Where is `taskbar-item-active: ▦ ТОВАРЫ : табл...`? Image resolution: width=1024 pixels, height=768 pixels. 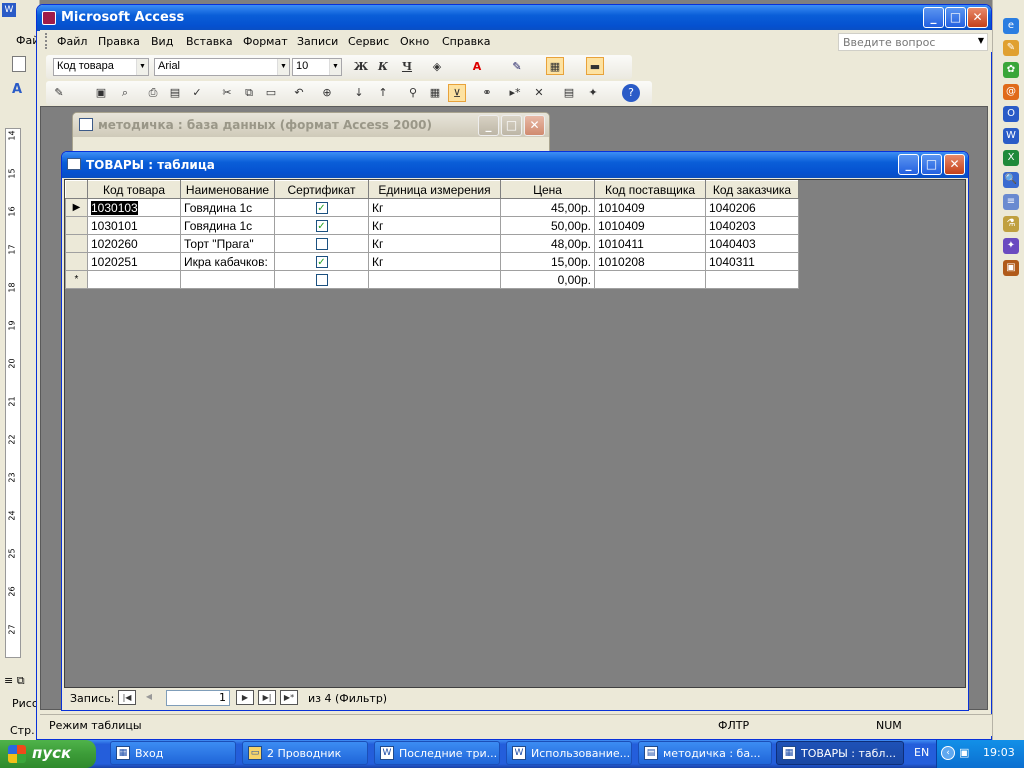 taskbar-item-active: ▦ ТОВАРЫ : табл... is located at coordinates (840, 753).